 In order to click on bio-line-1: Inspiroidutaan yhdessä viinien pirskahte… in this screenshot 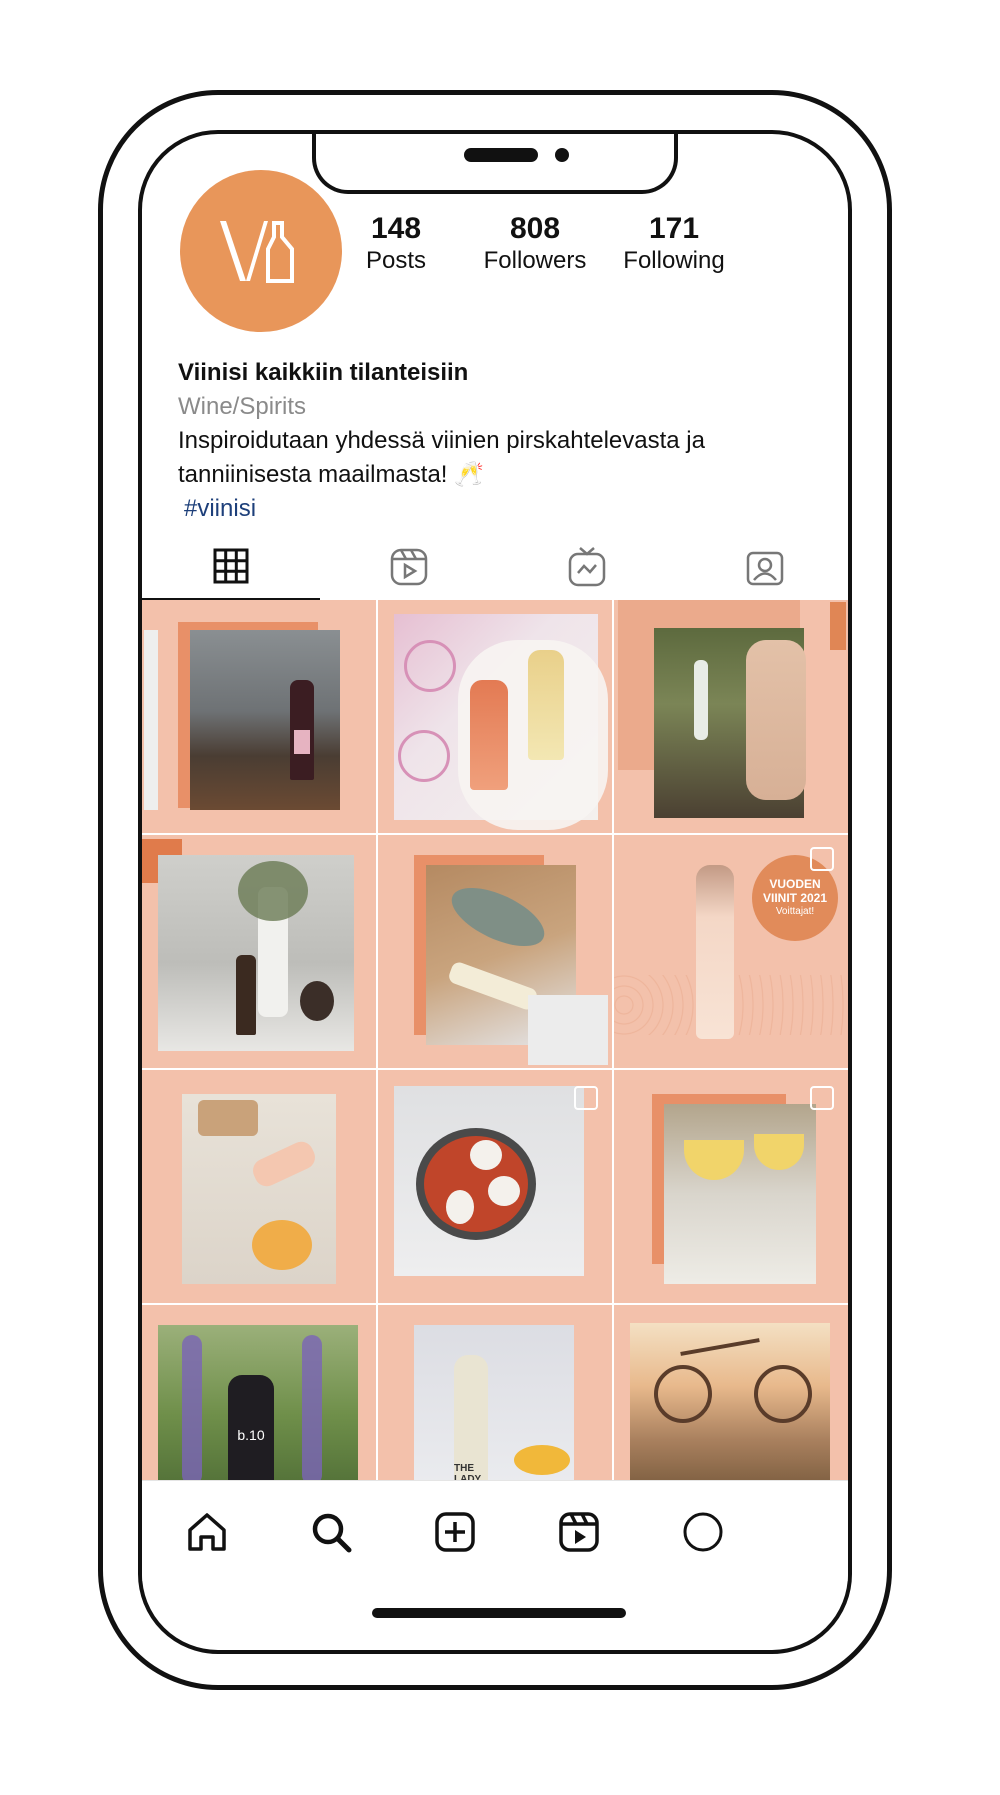, I will do `click(441, 440)`.